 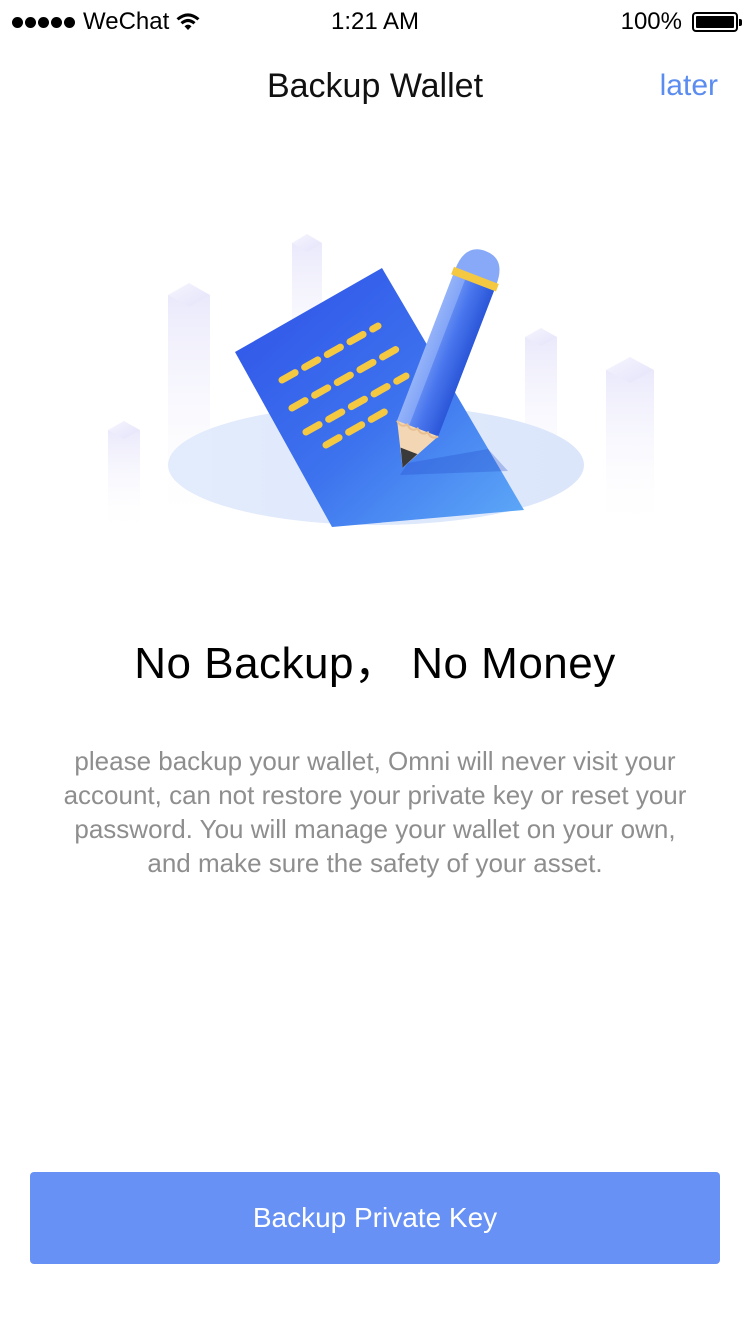 I want to click on later-button: later, so click(x=689, y=86).